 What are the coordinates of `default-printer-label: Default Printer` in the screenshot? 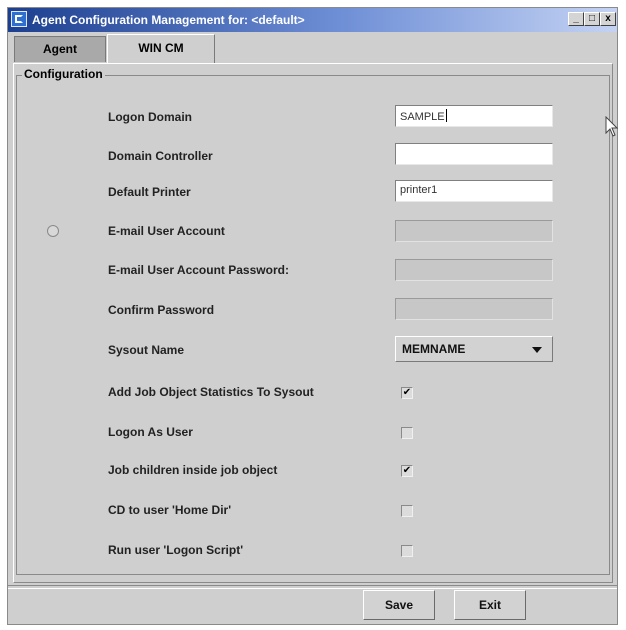 It's located at (149, 192).